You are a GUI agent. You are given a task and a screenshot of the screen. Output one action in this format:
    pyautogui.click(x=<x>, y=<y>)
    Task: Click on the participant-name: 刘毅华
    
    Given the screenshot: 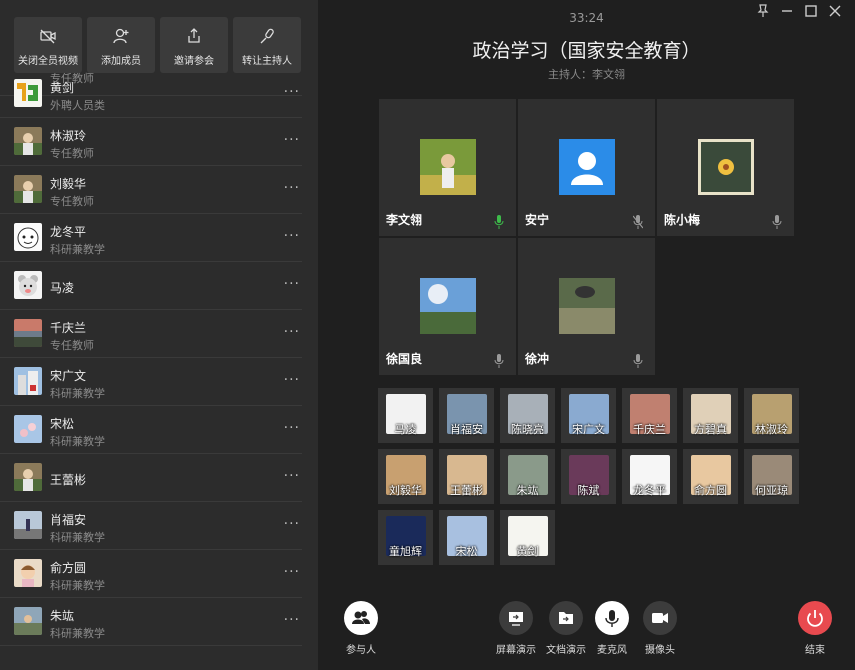 What is the action you would take?
    pyautogui.click(x=68, y=184)
    